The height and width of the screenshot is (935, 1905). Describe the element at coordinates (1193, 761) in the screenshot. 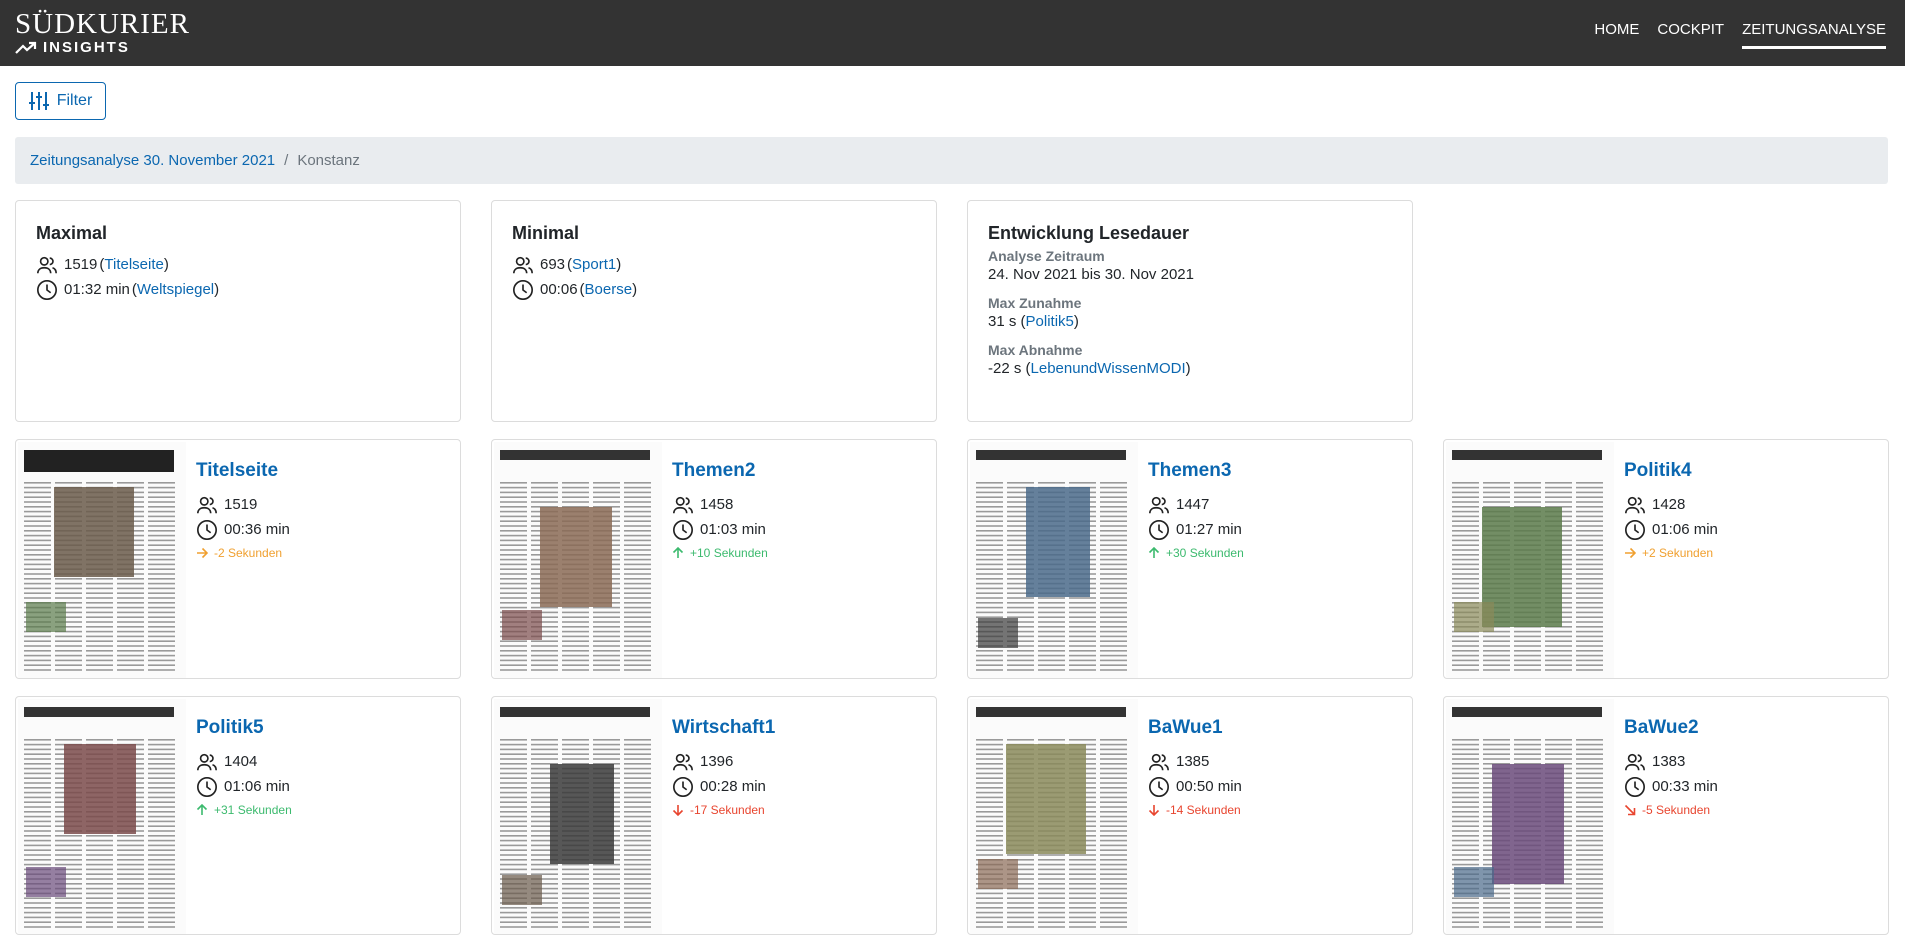

I see `page-readers: 1385` at that location.